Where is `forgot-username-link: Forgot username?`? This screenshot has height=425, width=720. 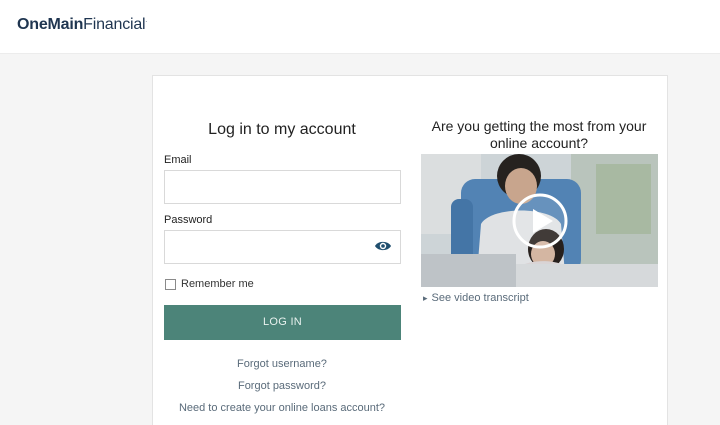 forgot-username-link: Forgot username? is located at coordinates (282, 364).